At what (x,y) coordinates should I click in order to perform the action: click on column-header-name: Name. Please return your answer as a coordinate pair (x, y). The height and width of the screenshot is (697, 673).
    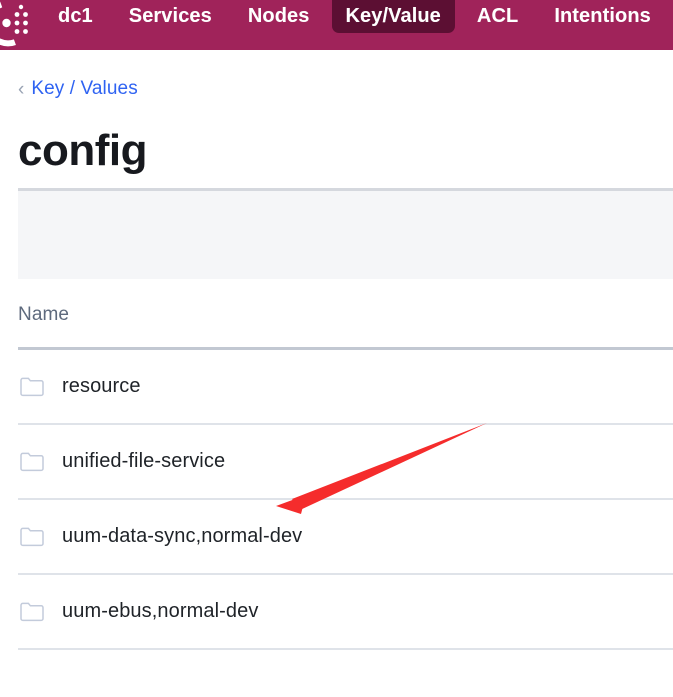
    Looking at the image, I should click on (44, 314).